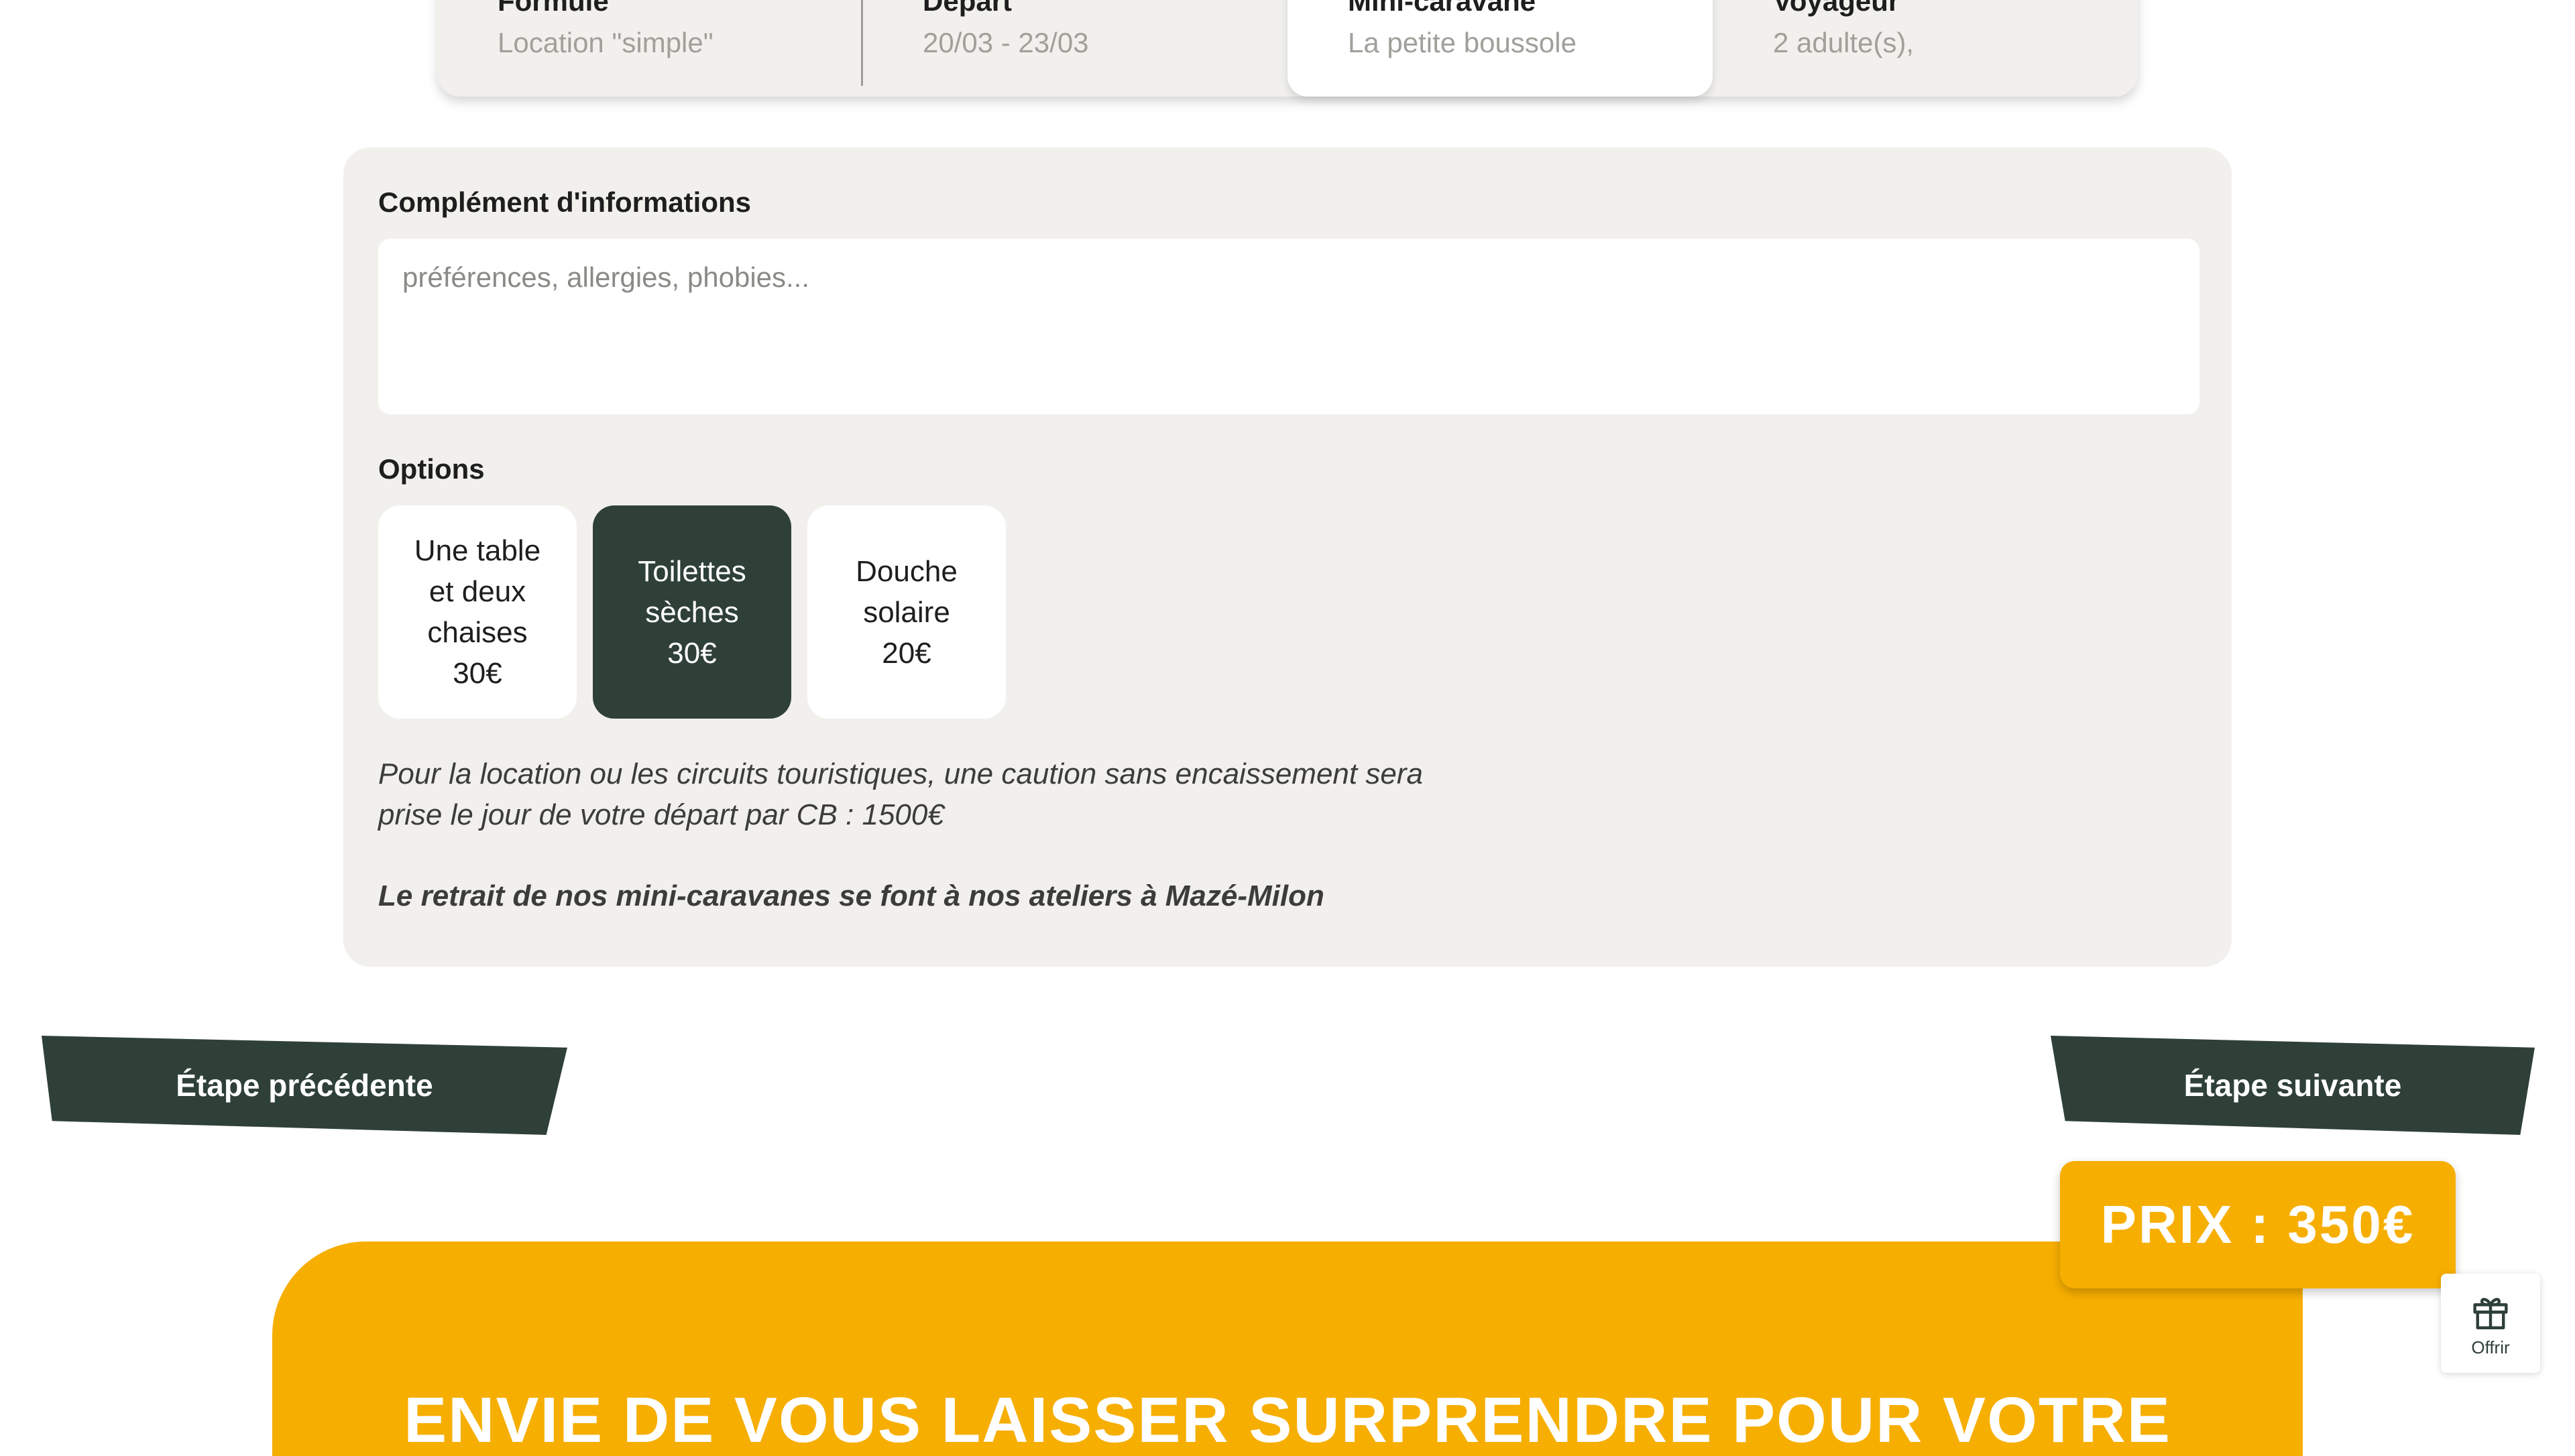 This screenshot has width=2575, height=1456. Describe the element at coordinates (2490, 1347) in the screenshot. I see `gift-label: Offrir` at that location.